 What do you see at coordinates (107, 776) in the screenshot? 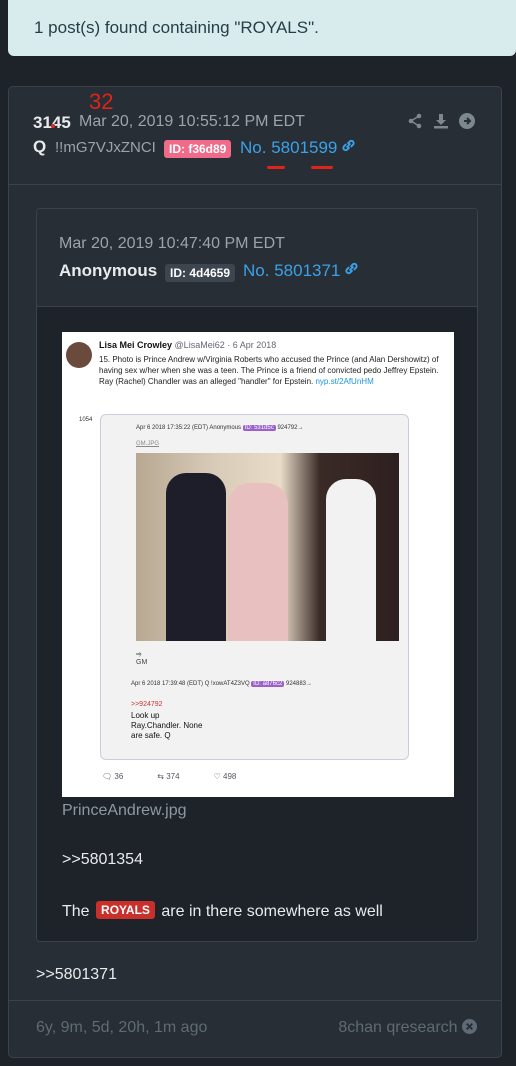
I see `reply-icon: 🗨` at bounding box center [107, 776].